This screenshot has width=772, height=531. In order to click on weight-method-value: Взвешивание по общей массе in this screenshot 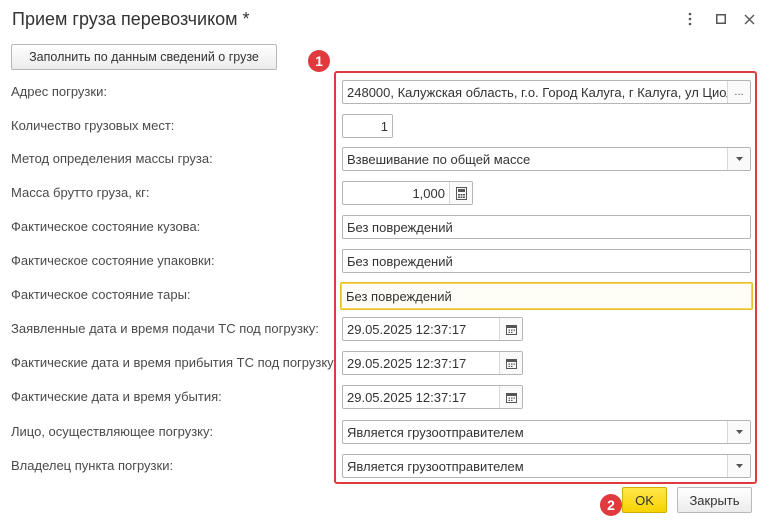, I will do `click(439, 159)`.